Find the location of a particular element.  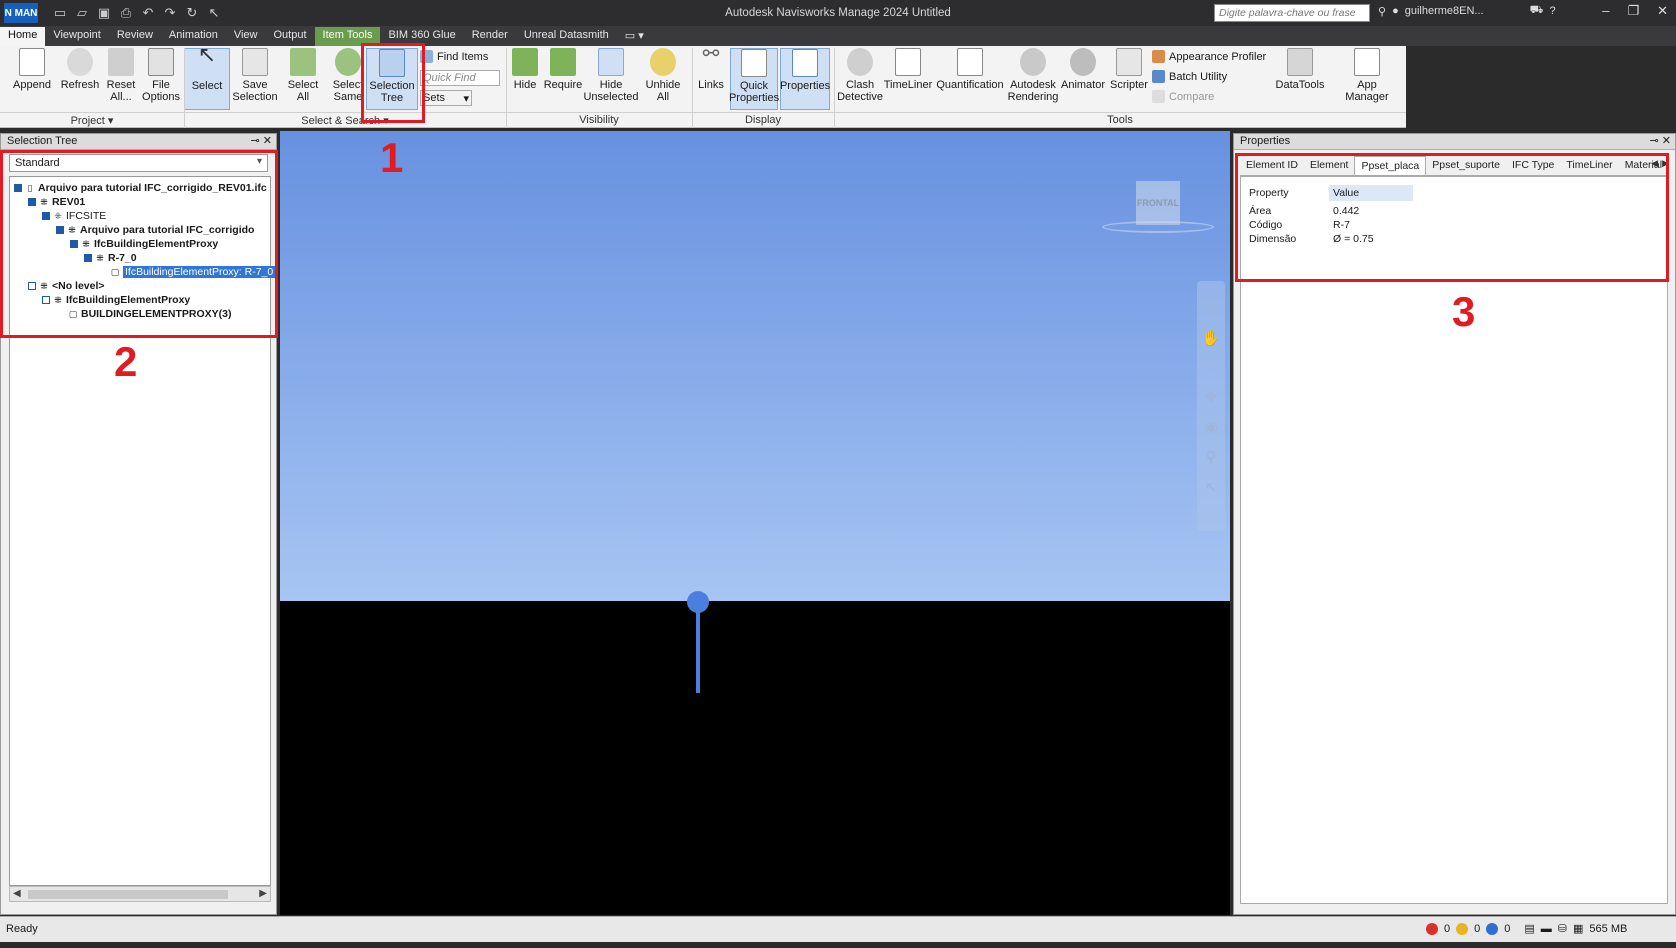

restore-icon: ❐ is located at coordinates (1633, 11).